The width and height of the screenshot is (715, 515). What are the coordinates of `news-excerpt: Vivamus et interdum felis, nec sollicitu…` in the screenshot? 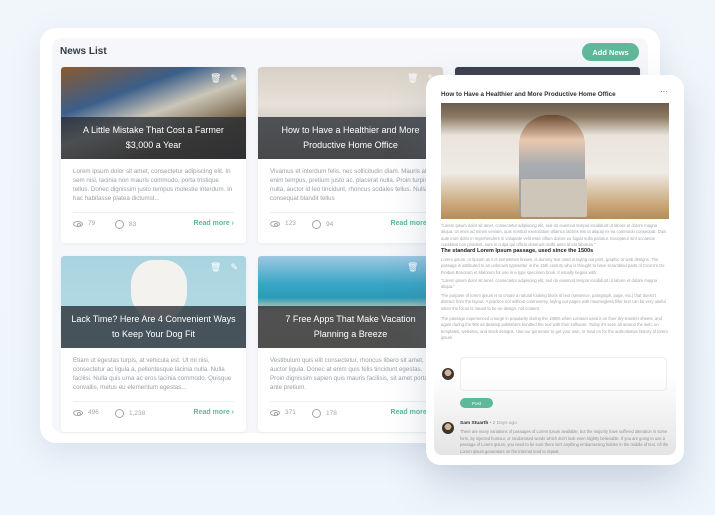 It's located at (349, 185).